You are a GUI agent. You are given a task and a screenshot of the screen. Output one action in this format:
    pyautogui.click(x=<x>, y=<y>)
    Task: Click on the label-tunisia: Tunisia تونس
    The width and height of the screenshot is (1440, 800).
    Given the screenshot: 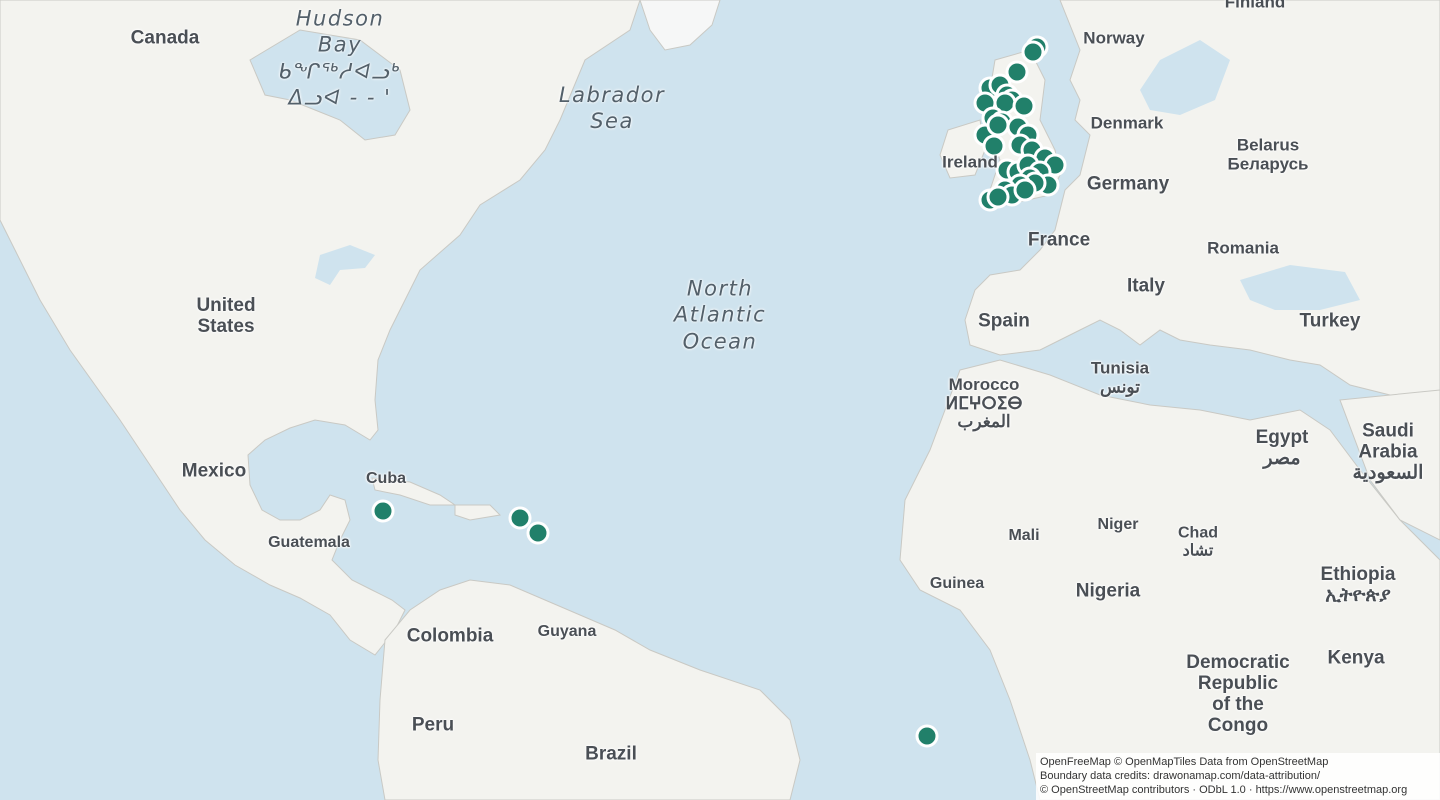 What is the action you would take?
    pyautogui.click(x=1120, y=377)
    